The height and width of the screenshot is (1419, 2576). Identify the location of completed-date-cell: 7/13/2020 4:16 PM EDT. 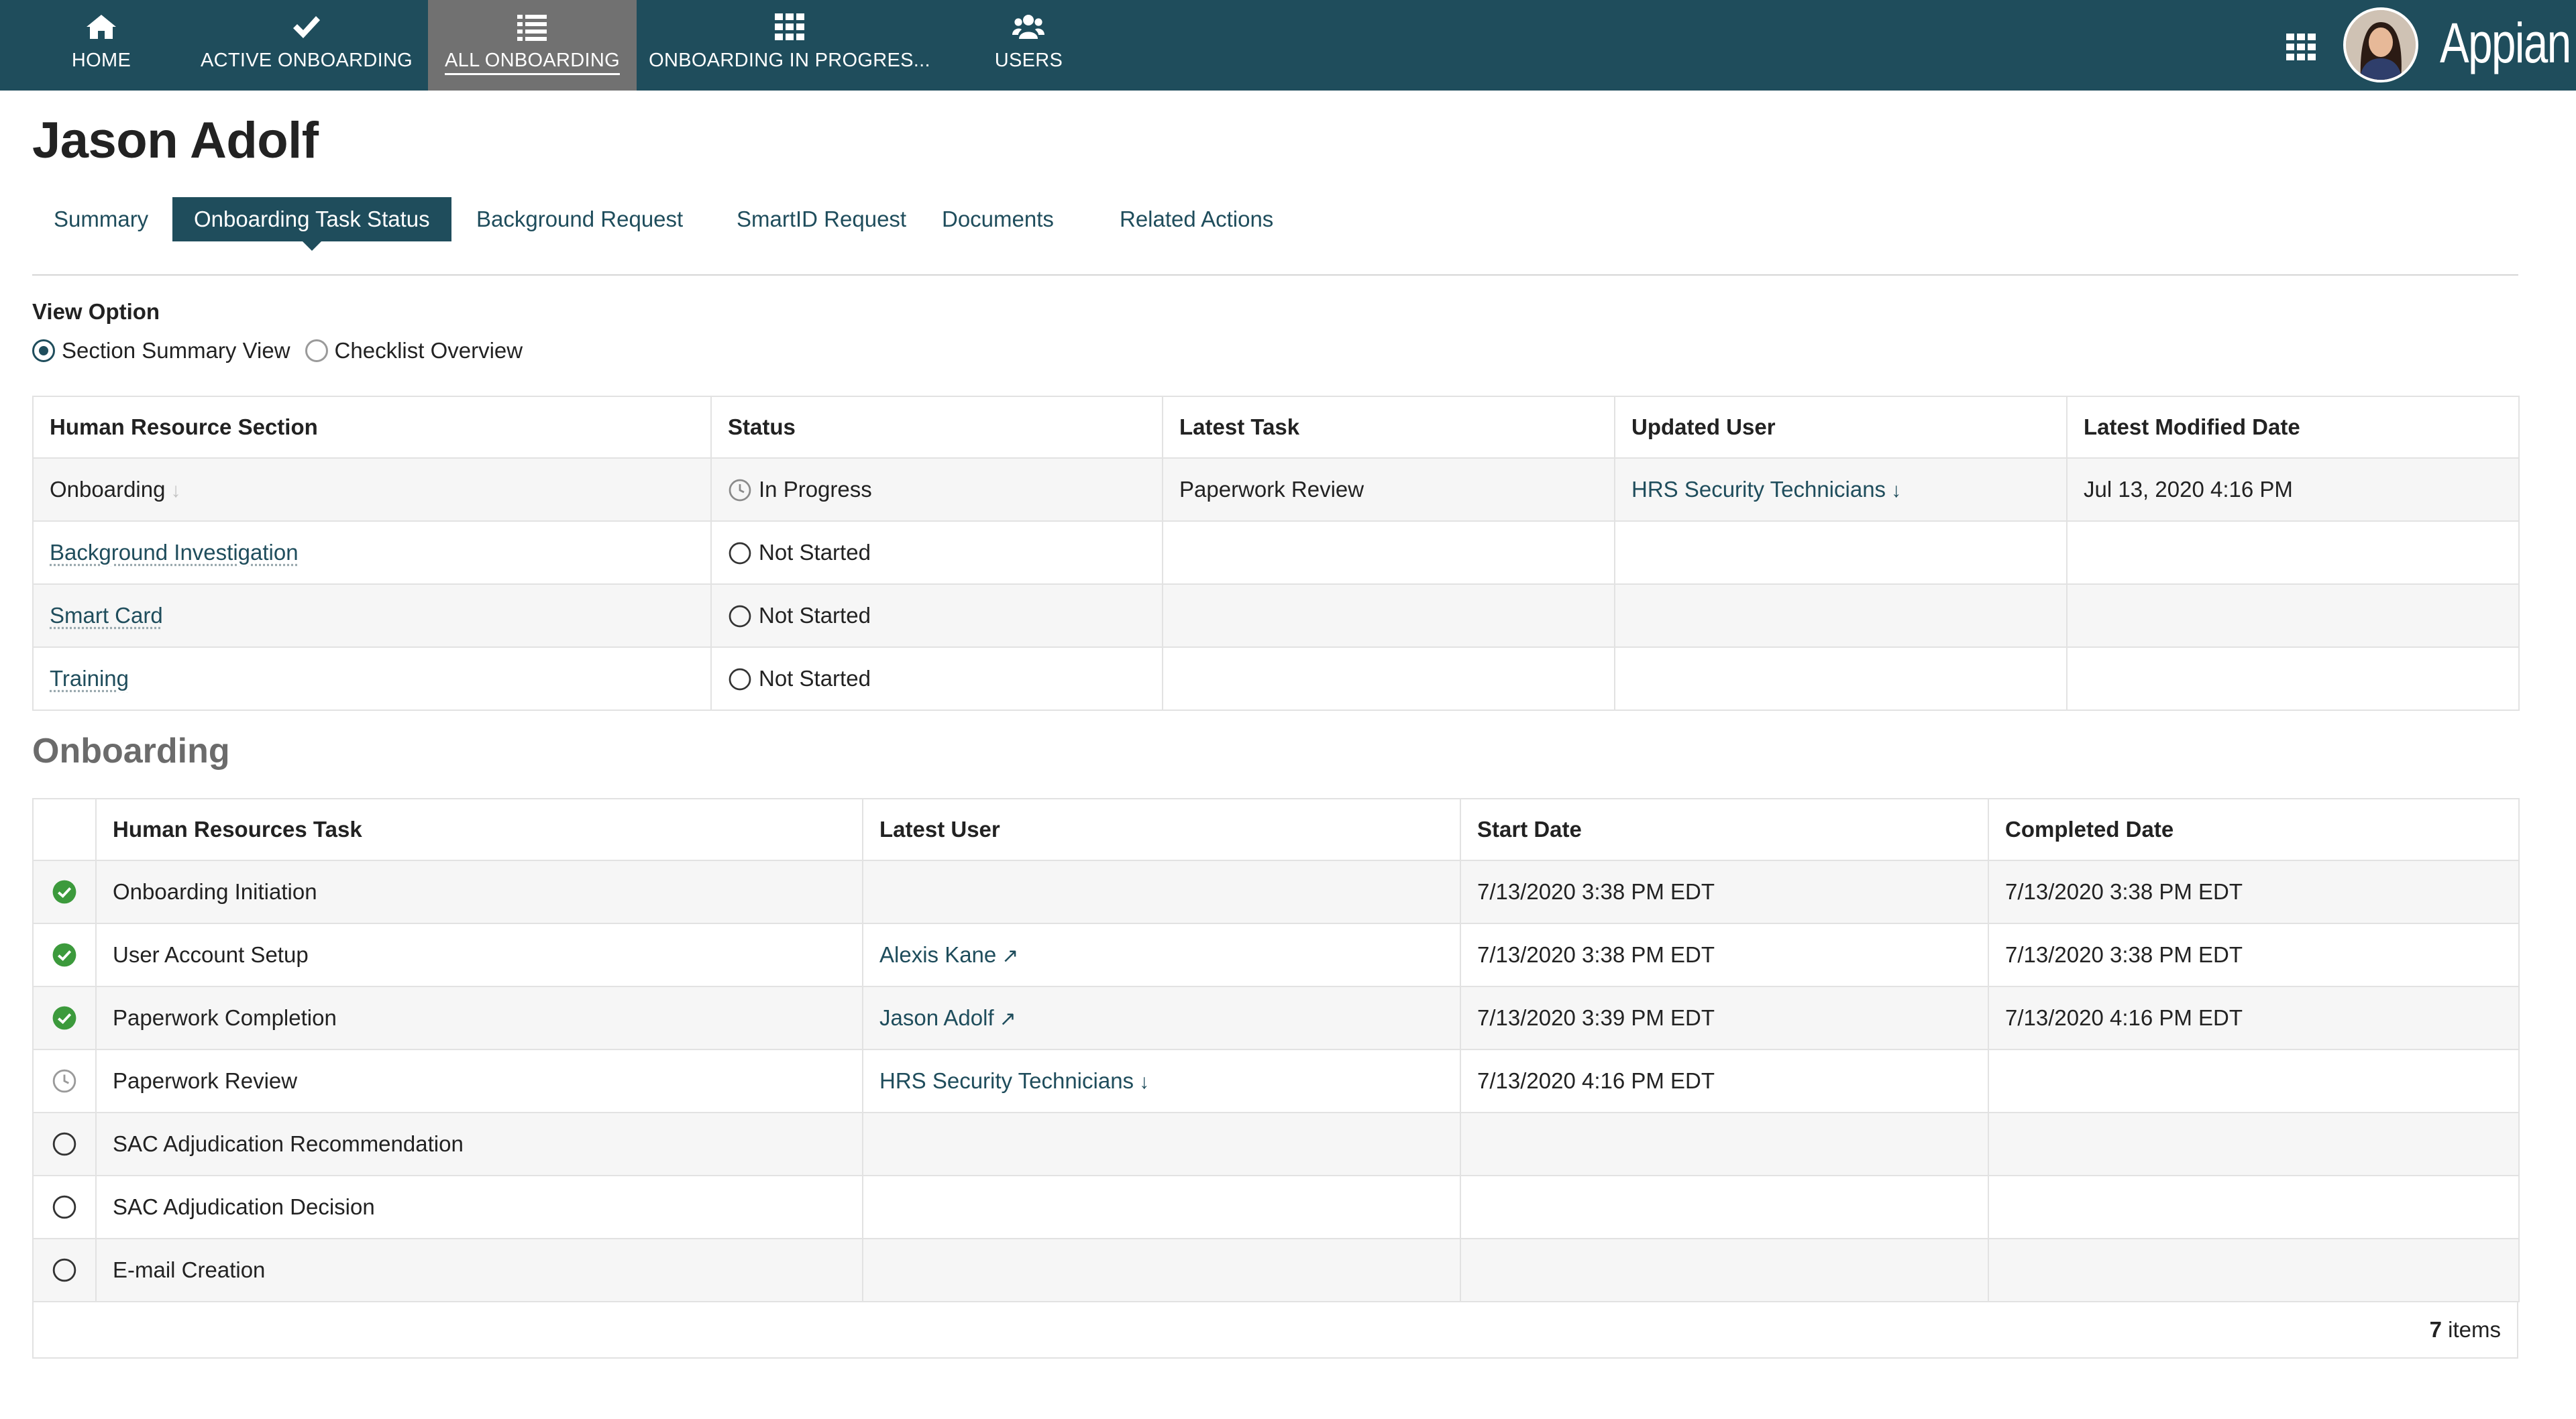
(2254, 1018).